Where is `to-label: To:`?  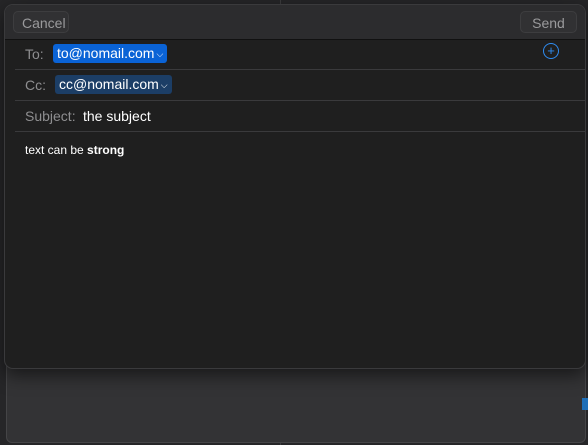 to-label: To: is located at coordinates (34, 54).